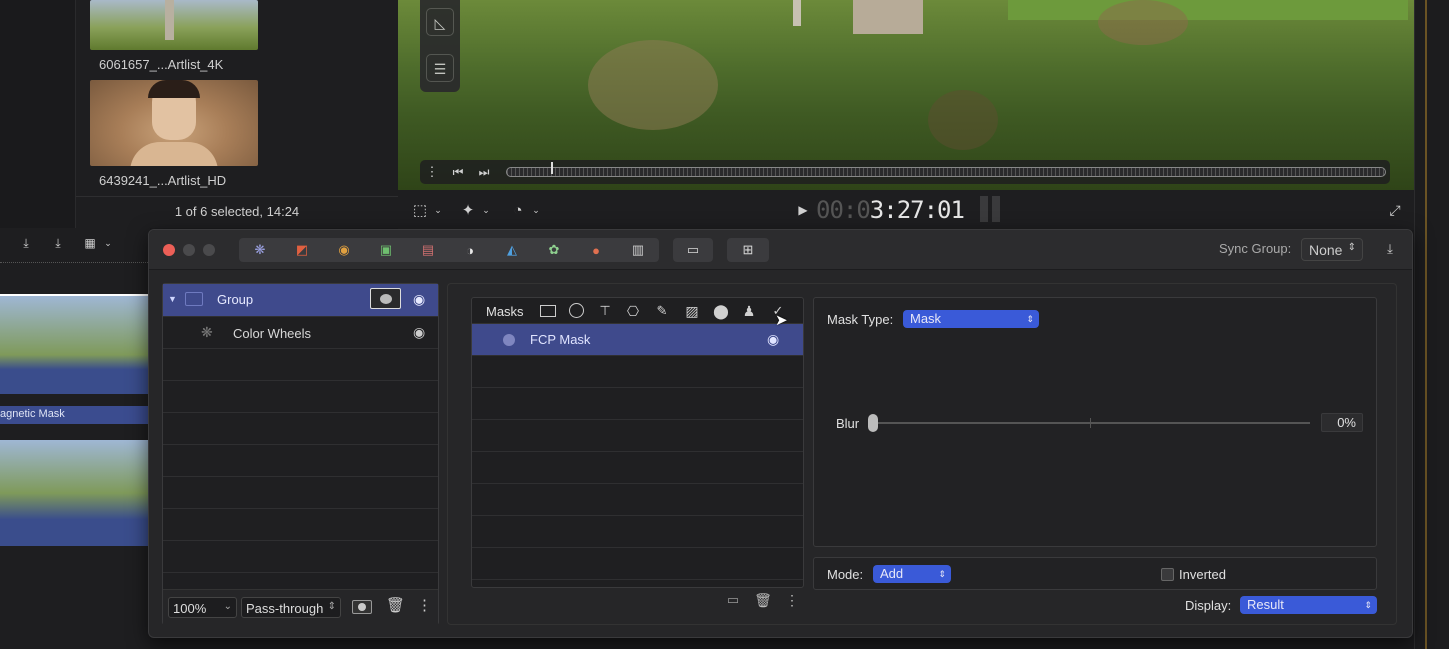 The width and height of the screenshot is (1449, 649). Describe the element at coordinates (518, 210) in the screenshot. I see `speed-gauge-icon: ◔` at that location.